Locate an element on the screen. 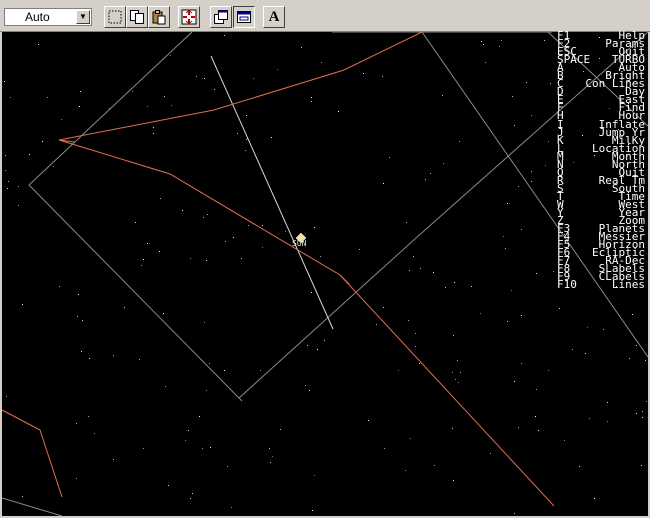 The width and height of the screenshot is (650, 518). properties-button is located at coordinates (221, 17).